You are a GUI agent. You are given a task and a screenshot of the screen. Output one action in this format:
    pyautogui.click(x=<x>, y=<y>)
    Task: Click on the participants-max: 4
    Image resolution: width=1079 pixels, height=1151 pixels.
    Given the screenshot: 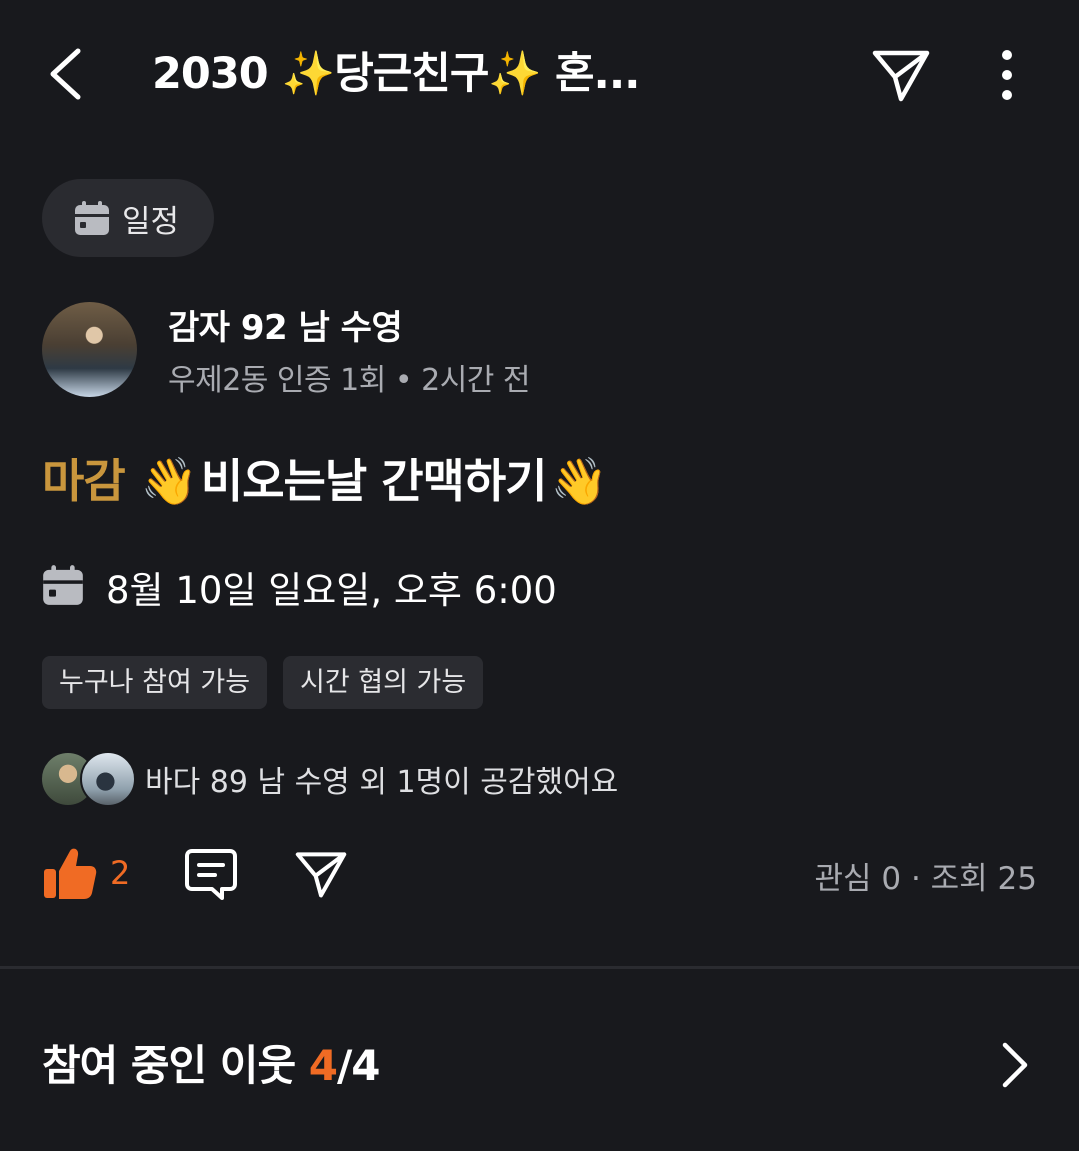 What is the action you would take?
    pyautogui.click(x=365, y=1065)
    